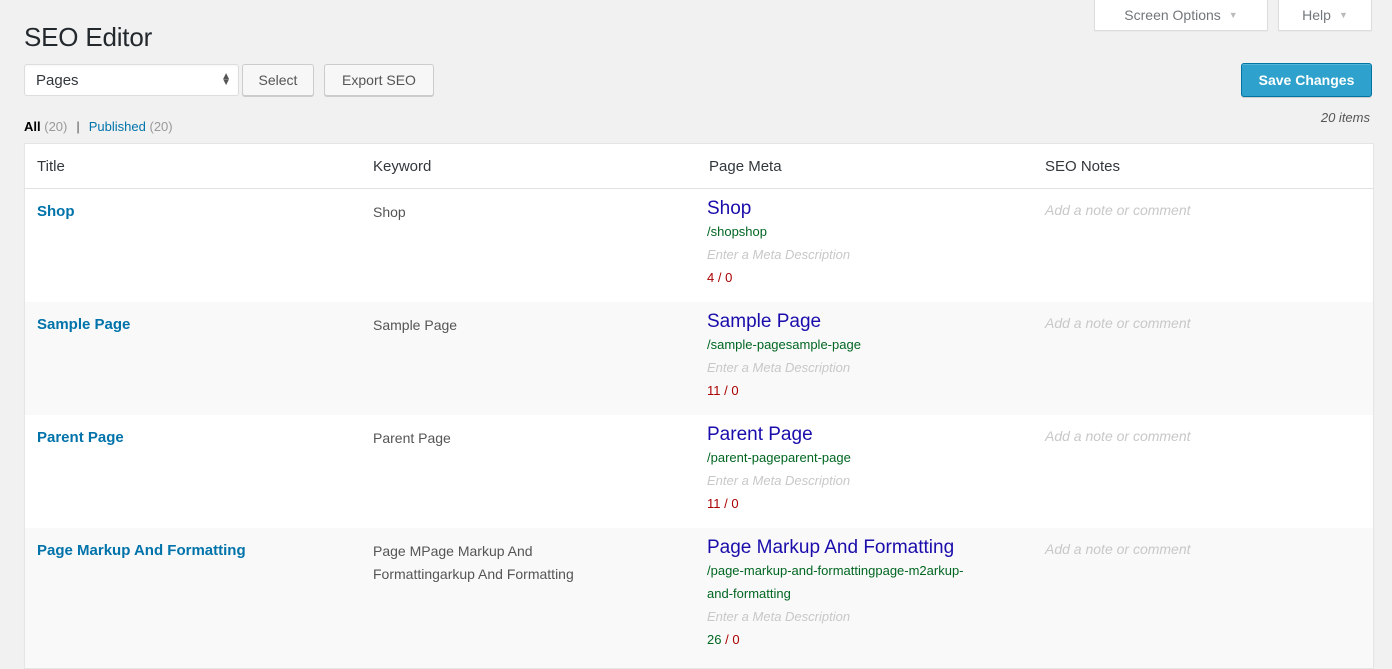 This screenshot has width=1392, height=669. What do you see at coordinates (864, 209) in the screenshot?
I see `meta-title-preview: Shop` at bounding box center [864, 209].